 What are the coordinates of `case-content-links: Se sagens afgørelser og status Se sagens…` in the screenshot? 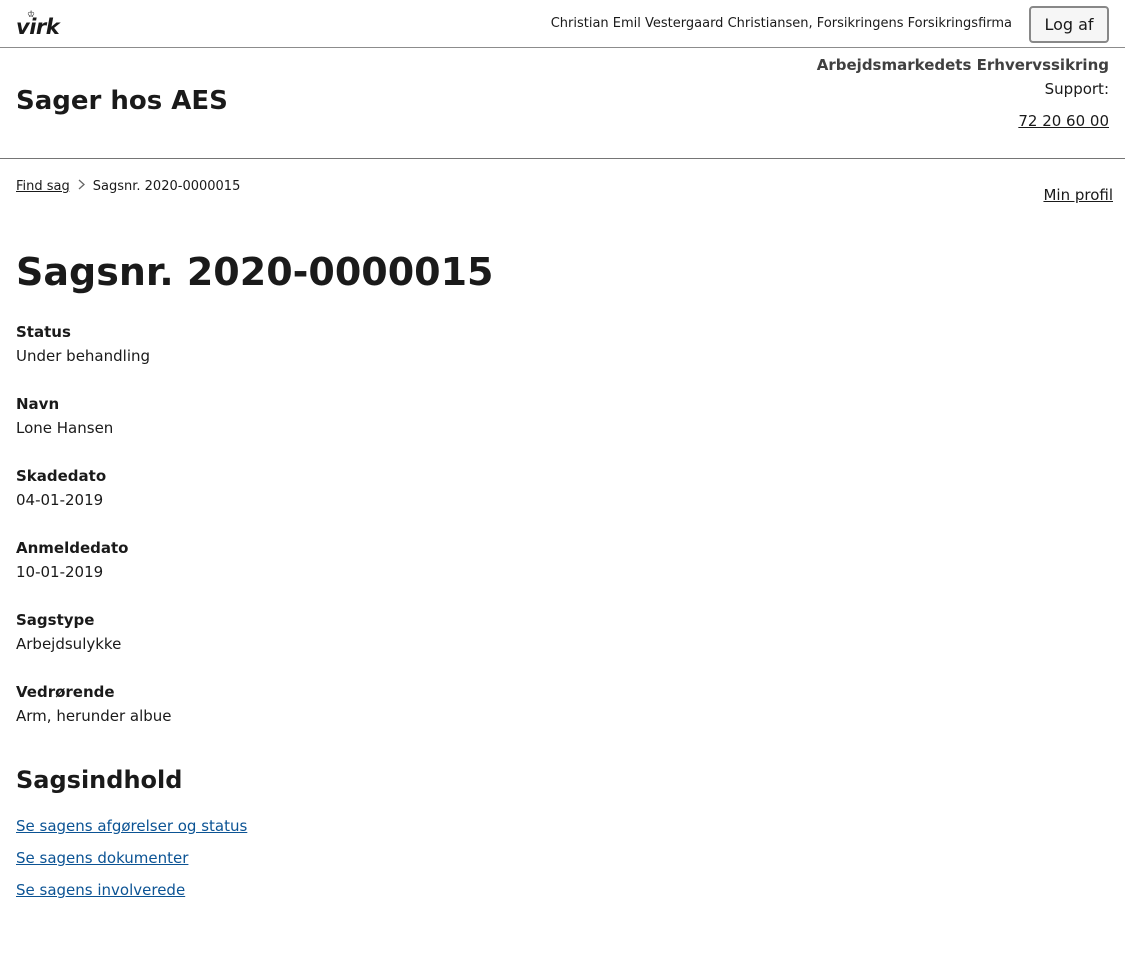 It's located at (131, 864).